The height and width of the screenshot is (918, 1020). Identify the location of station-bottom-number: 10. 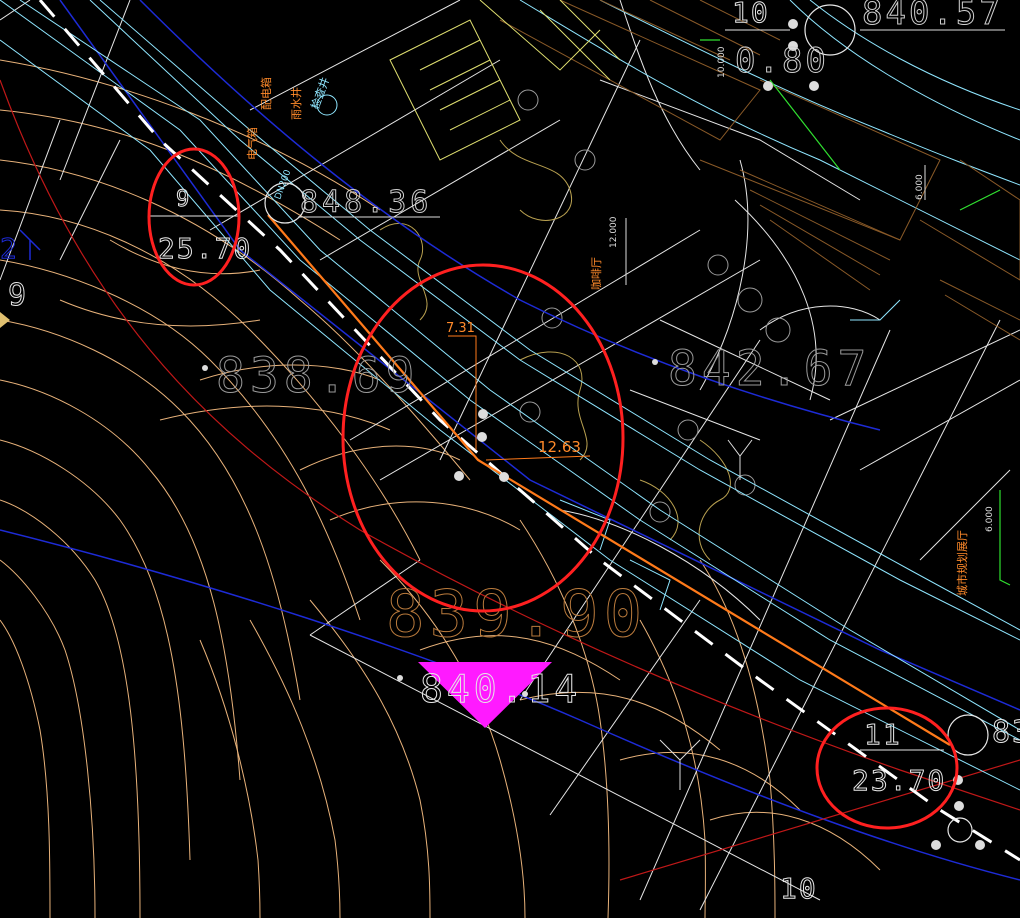
(799, 888).